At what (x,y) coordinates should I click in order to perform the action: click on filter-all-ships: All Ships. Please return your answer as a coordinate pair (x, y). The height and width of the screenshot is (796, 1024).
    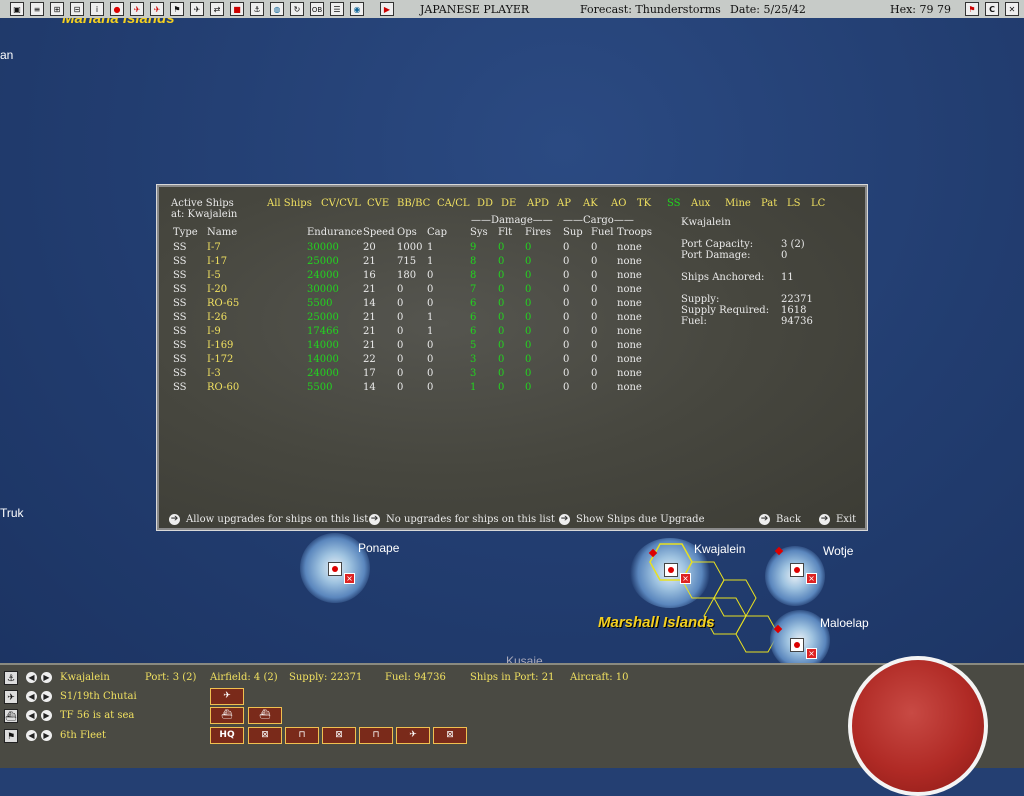
    Looking at the image, I should click on (289, 203).